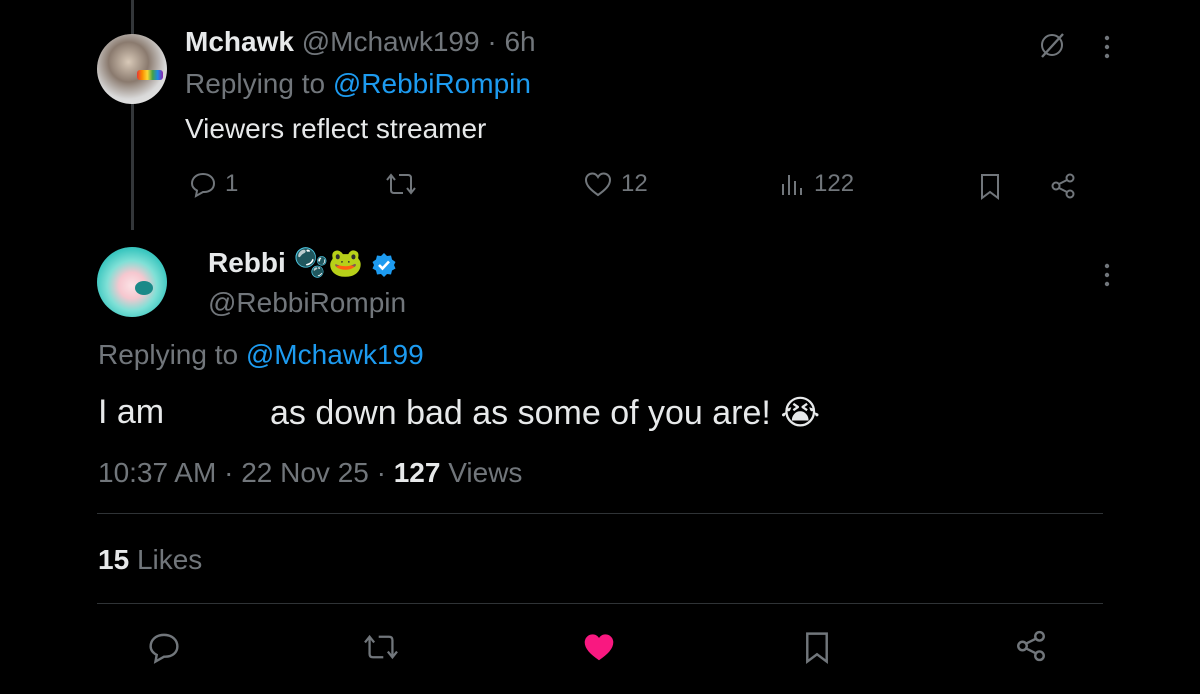  Describe the element at coordinates (520, 413) in the screenshot. I see `tweet-text-part2: as down bad as some of you are!` at that location.